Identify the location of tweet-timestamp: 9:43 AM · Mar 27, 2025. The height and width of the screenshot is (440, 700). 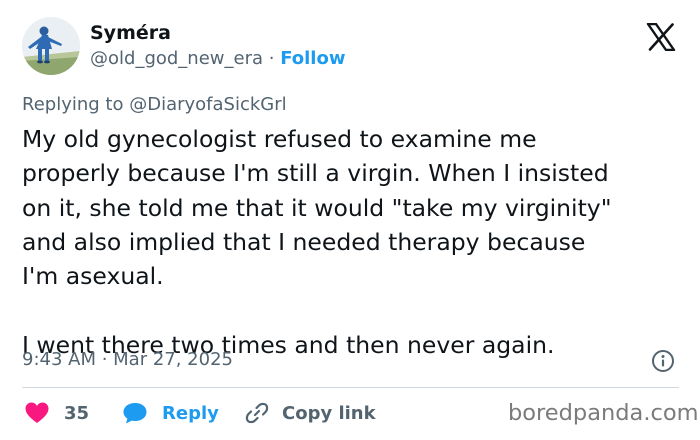
(127, 360).